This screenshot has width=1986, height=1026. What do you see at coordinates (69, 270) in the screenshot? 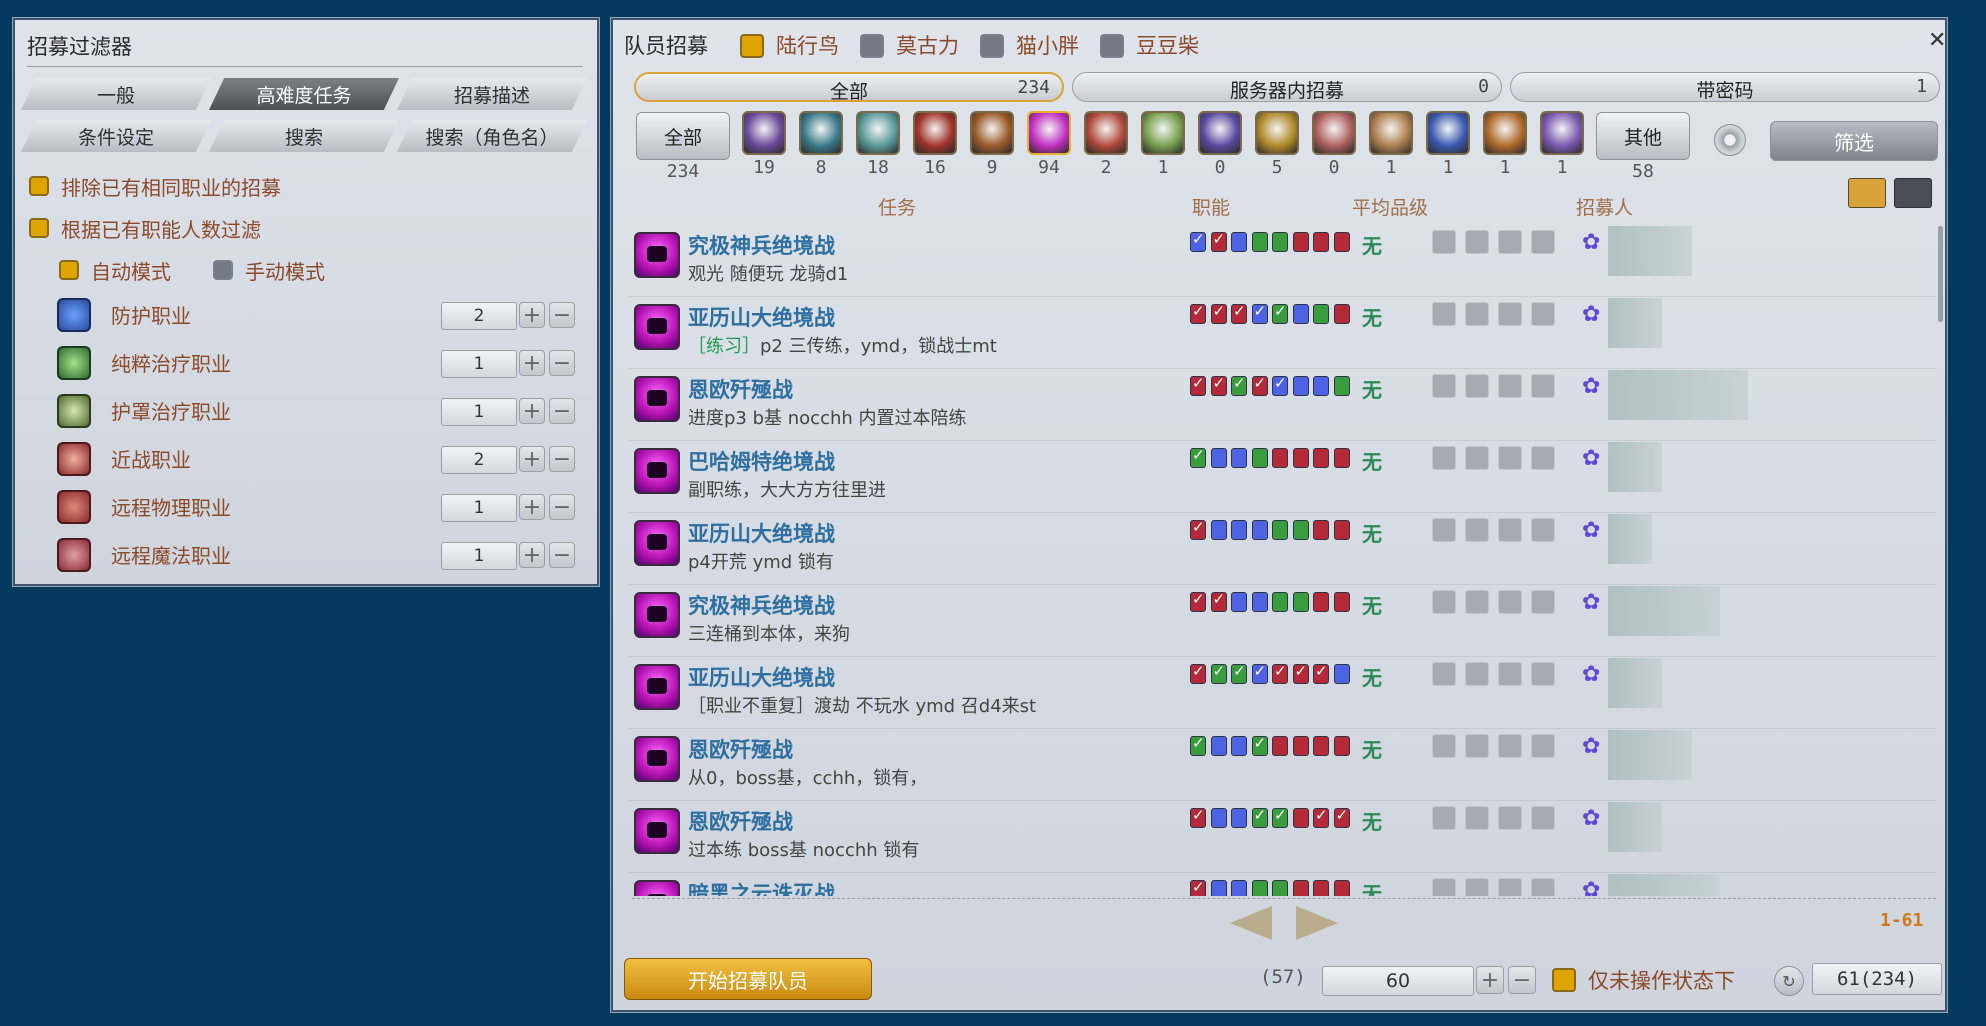
I see `auto-mode-radio` at bounding box center [69, 270].